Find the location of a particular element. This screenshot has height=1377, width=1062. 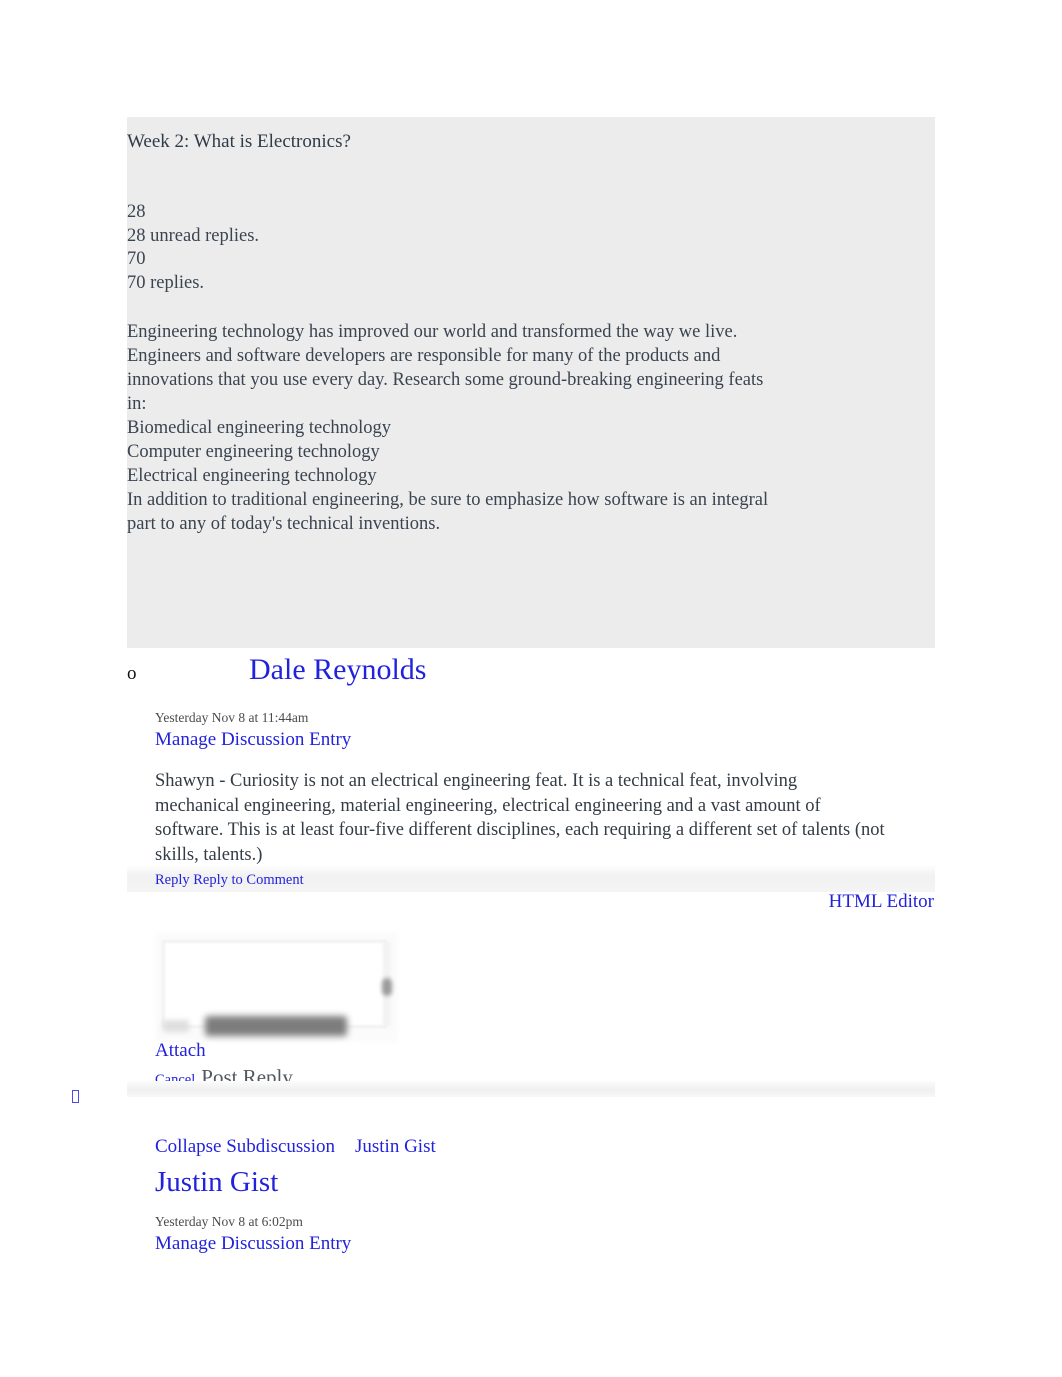

topic-body-line: in: is located at coordinates (137, 404).